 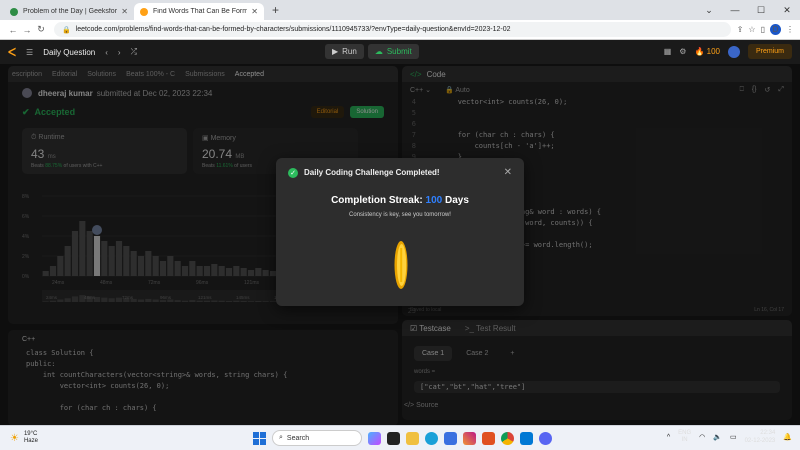 I want to click on leetcode-favicon-icon, so click(x=144, y=11).